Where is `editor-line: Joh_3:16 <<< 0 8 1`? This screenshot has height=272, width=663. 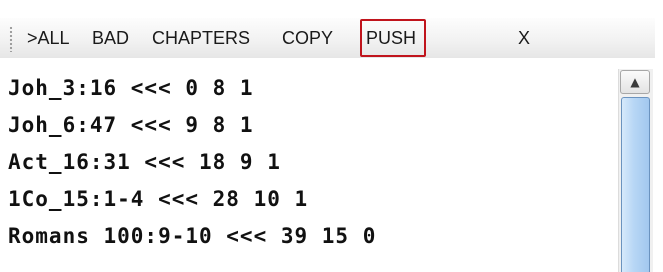 editor-line: Joh_3:16 <<< 0 8 1 is located at coordinates (131, 88).